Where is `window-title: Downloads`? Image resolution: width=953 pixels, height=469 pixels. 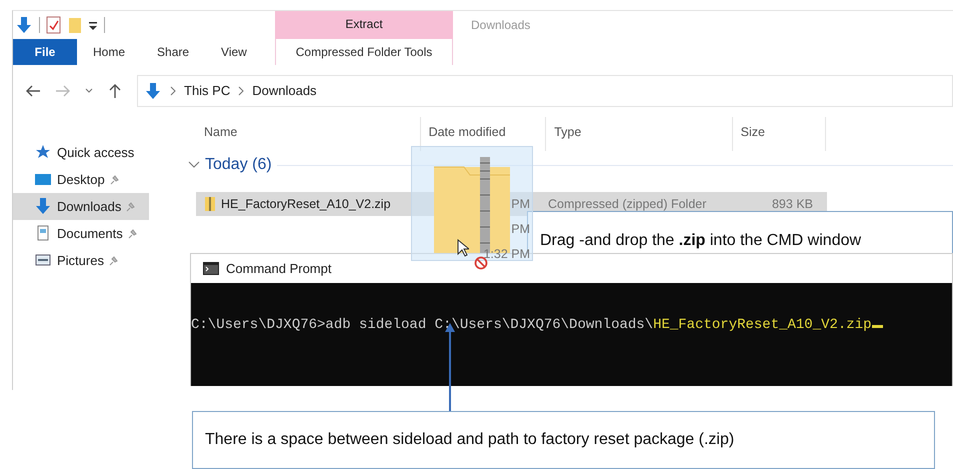 window-title: Downloads is located at coordinates (500, 25).